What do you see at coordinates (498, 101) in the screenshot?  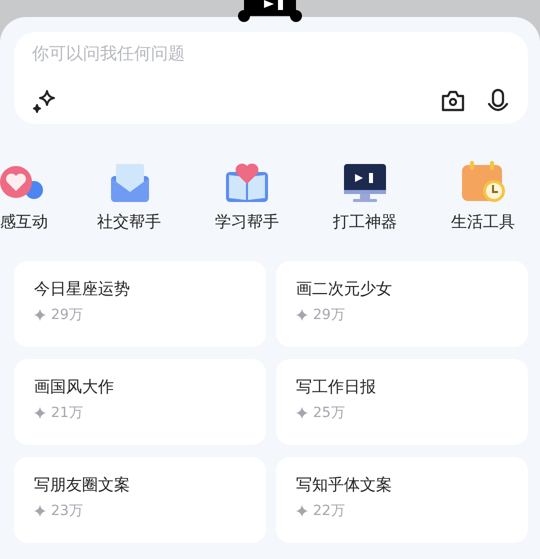 I see `microphone-icon` at bounding box center [498, 101].